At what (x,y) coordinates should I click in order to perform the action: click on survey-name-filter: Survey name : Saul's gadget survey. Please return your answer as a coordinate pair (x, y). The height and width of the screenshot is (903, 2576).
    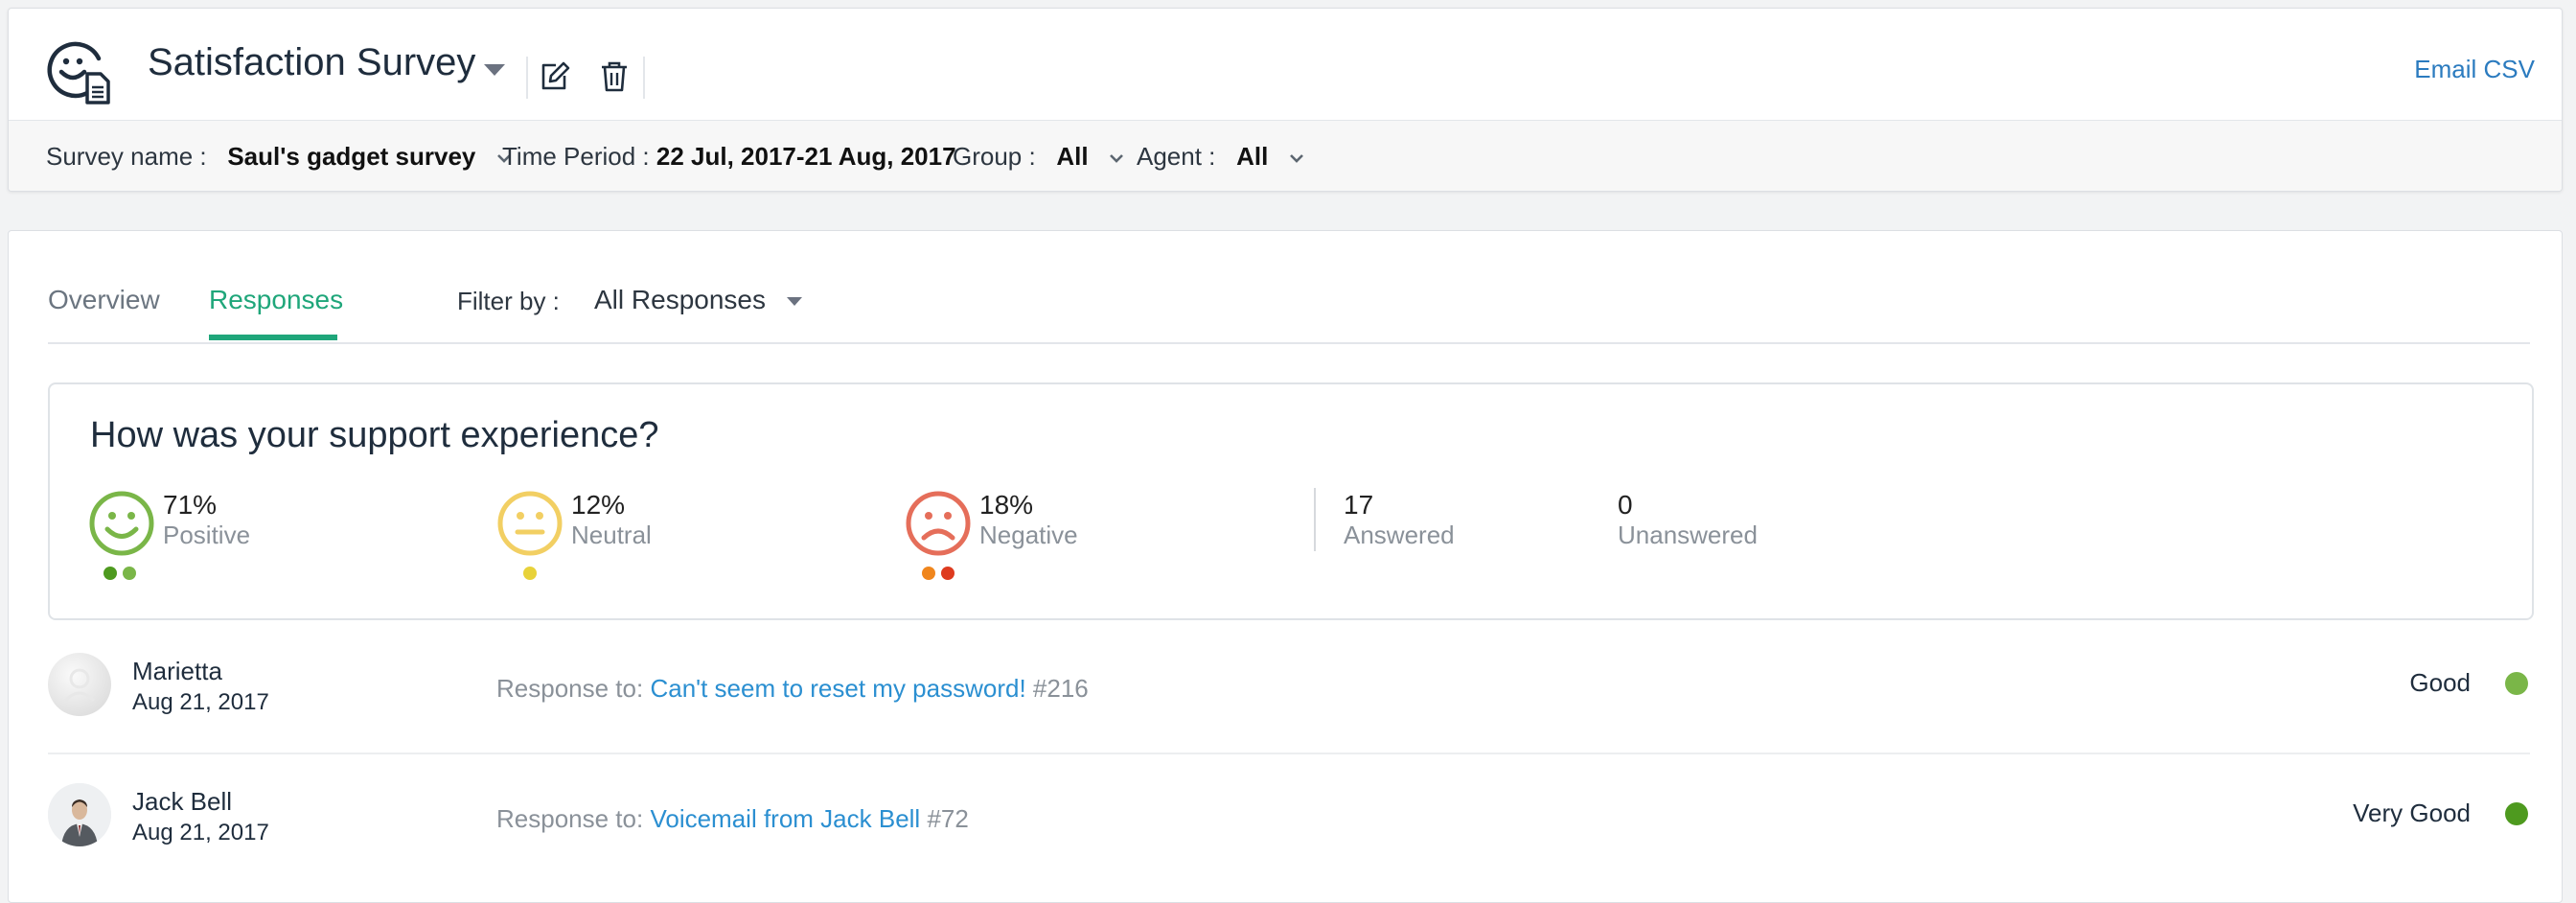
    Looking at the image, I should click on (280, 156).